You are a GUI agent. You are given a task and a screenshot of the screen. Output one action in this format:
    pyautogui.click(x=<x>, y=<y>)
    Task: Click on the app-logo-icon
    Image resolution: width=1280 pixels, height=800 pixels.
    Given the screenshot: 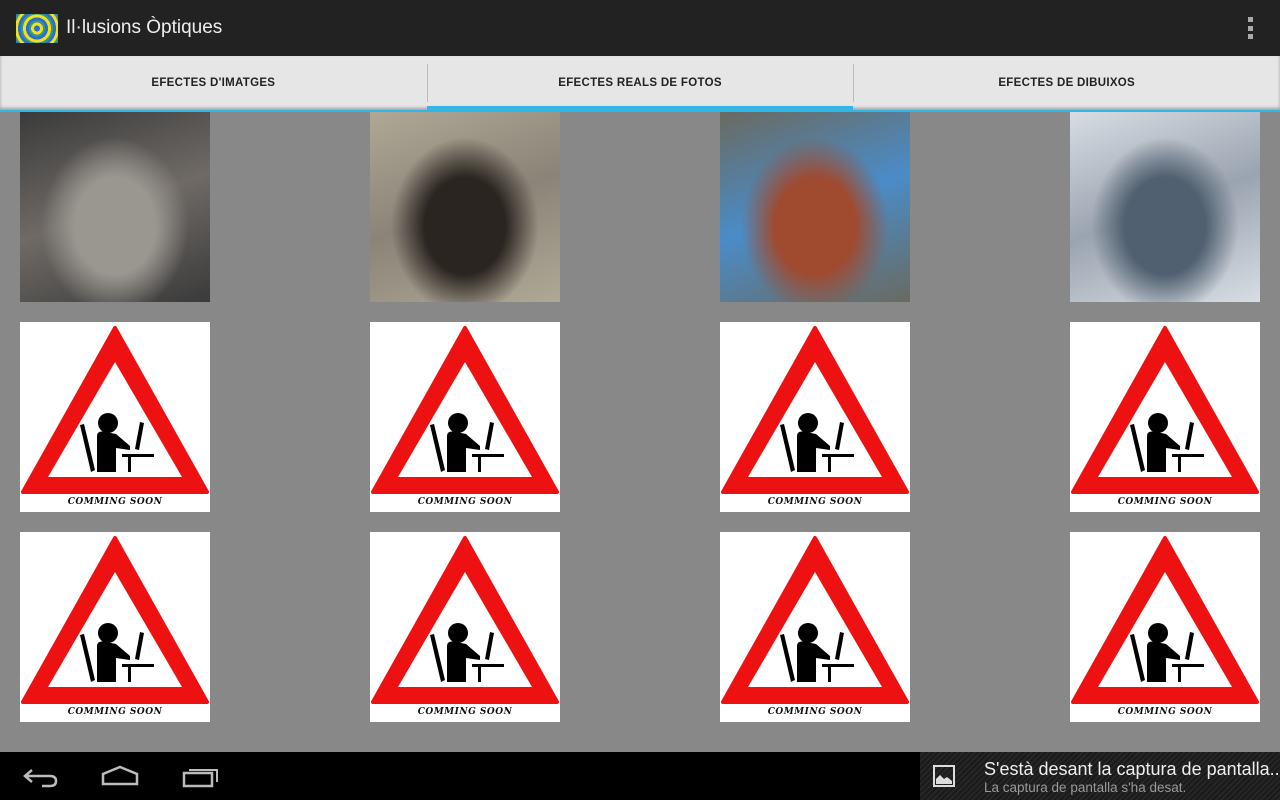 What is the action you would take?
    pyautogui.click(x=37, y=28)
    